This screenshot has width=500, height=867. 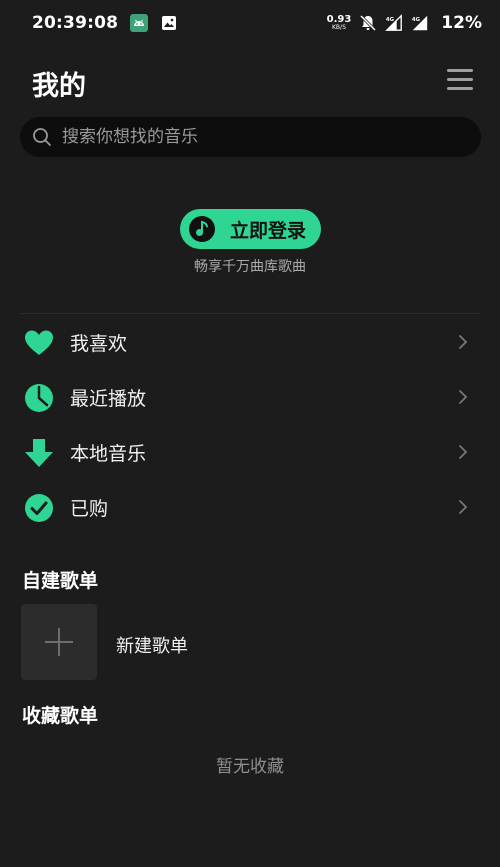 I want to click on search-icon, so click(x=42, y=137).